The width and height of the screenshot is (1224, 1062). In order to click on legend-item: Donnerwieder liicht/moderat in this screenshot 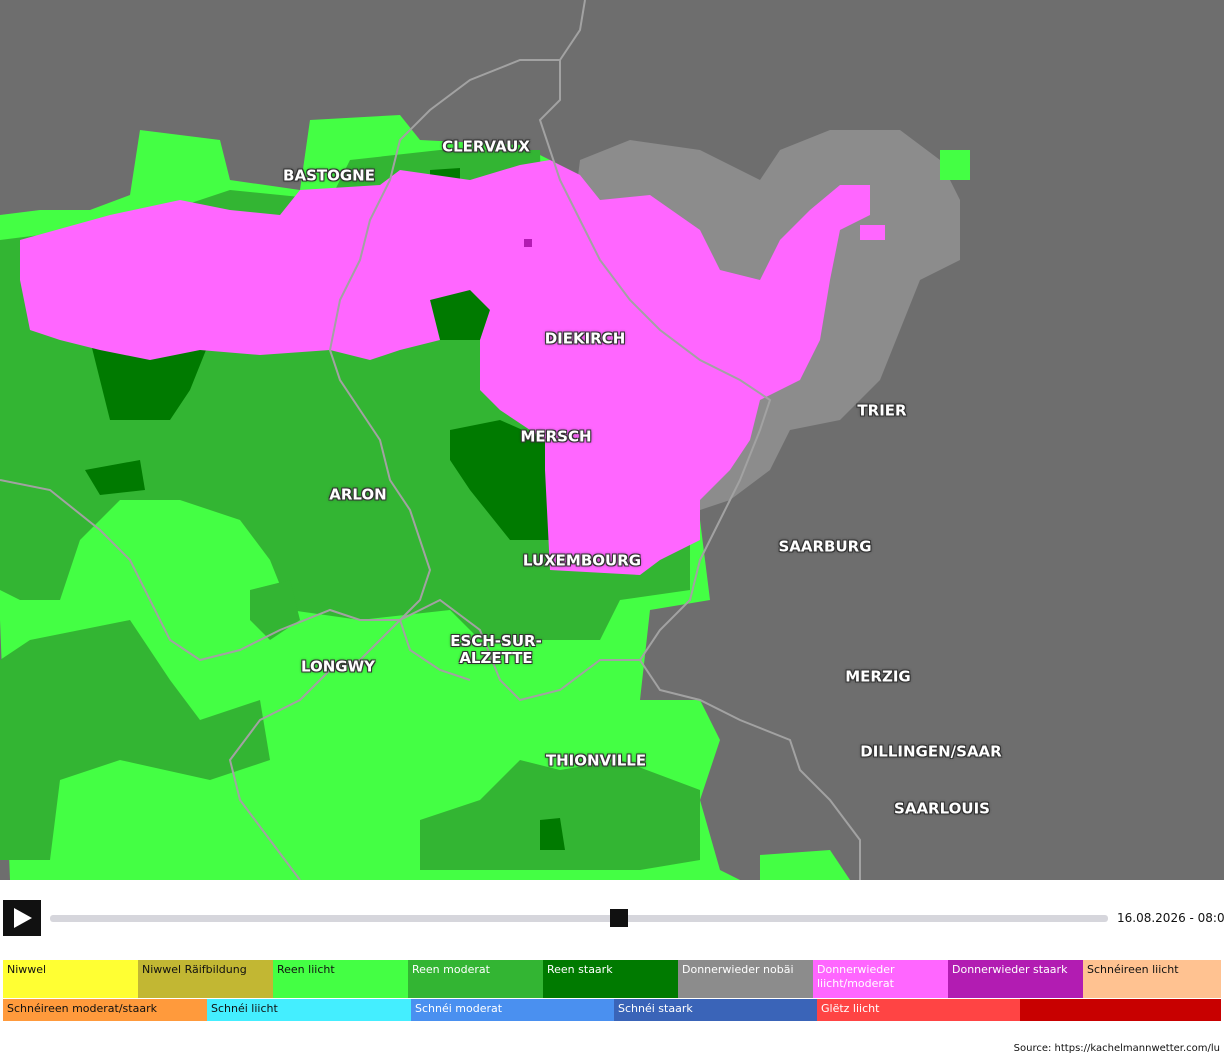, I will do `click(880, 979)`.